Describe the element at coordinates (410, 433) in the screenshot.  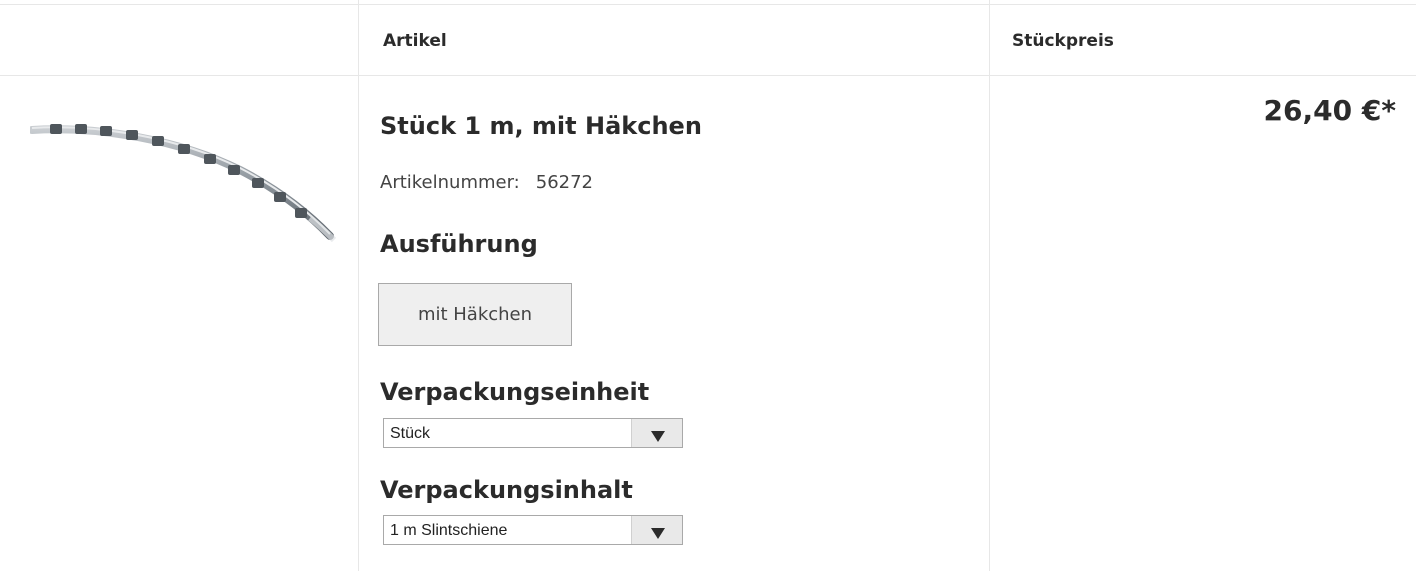
I see `packaging-unit-value: Stück` at that location.